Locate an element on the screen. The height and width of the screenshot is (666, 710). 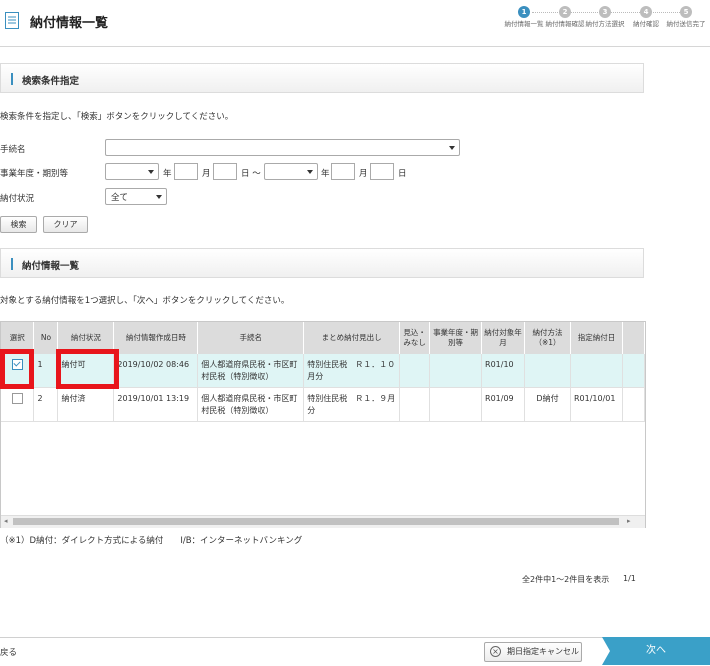
result-count: 全2件中1～2件目を表示 is located at coordinates (566, 579).